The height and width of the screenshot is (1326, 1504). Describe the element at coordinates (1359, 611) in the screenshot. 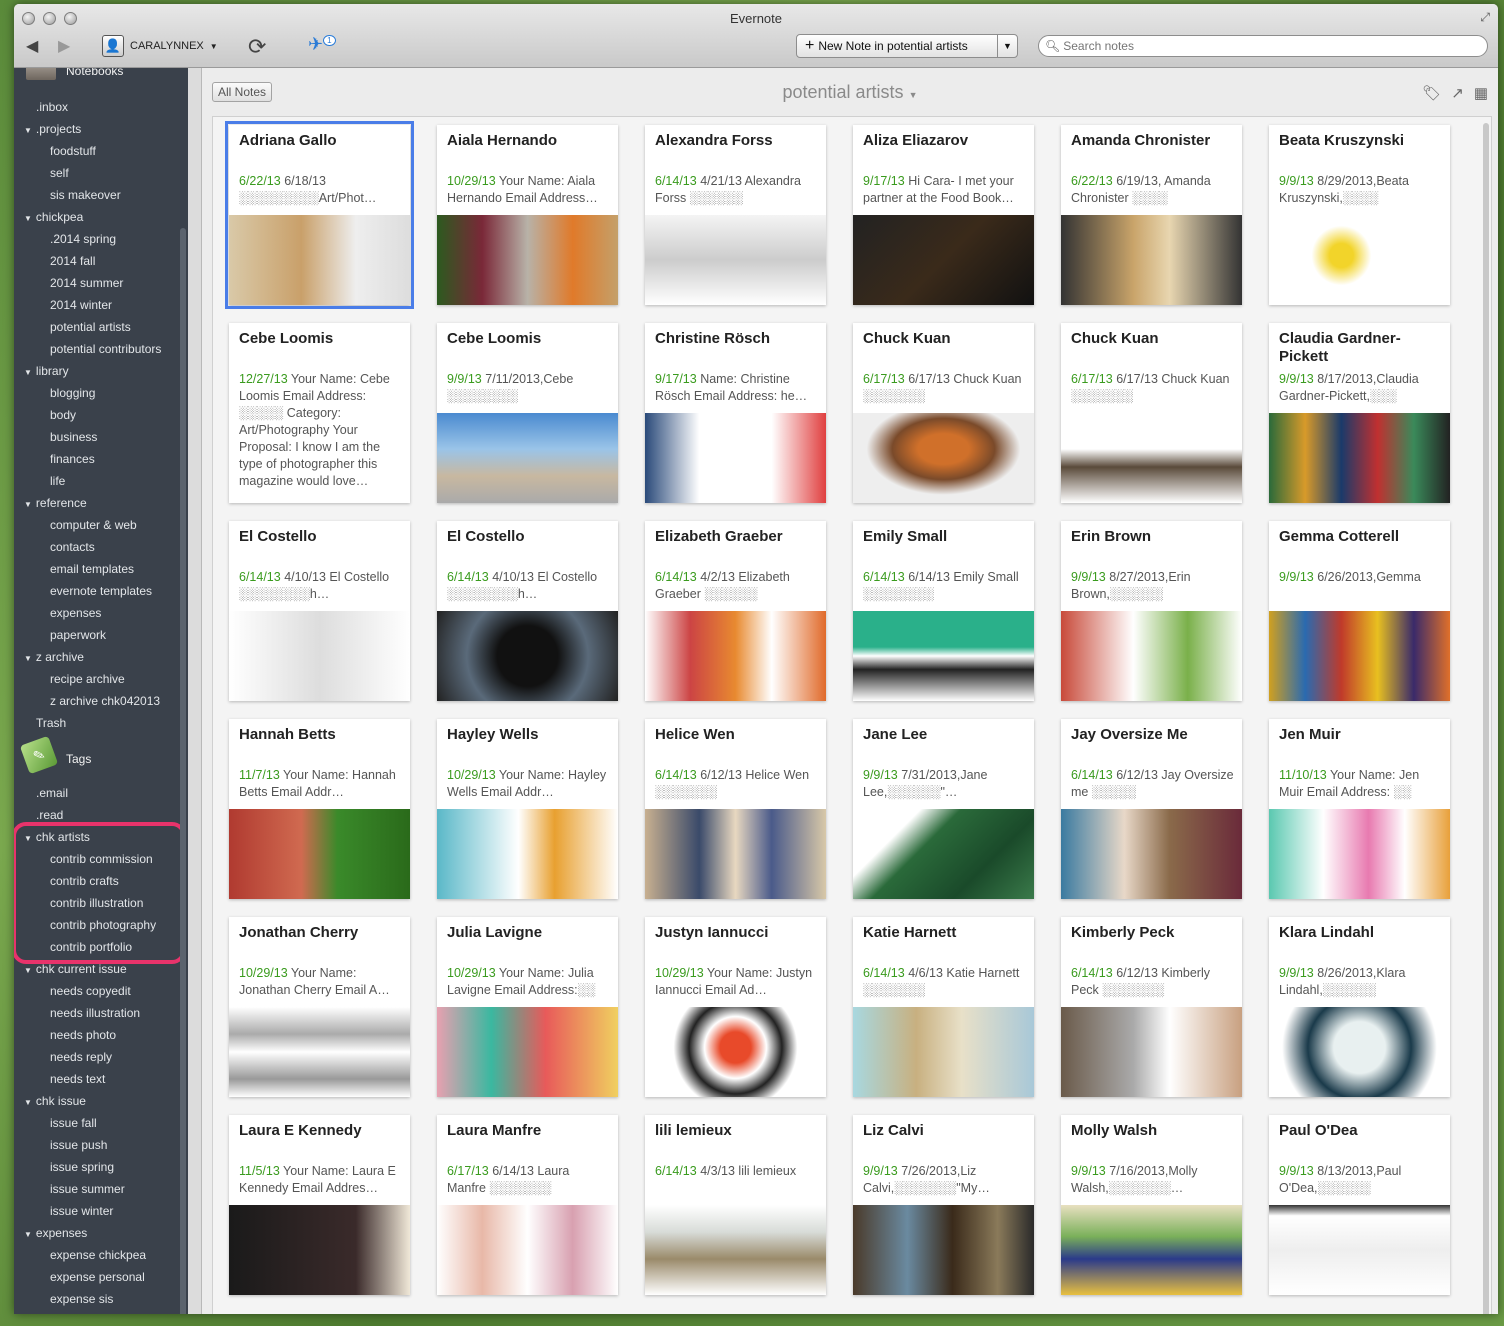

I see `note-card: Gemma Cotterell 9/9/13 6/26/2013,Gemma` at that location.